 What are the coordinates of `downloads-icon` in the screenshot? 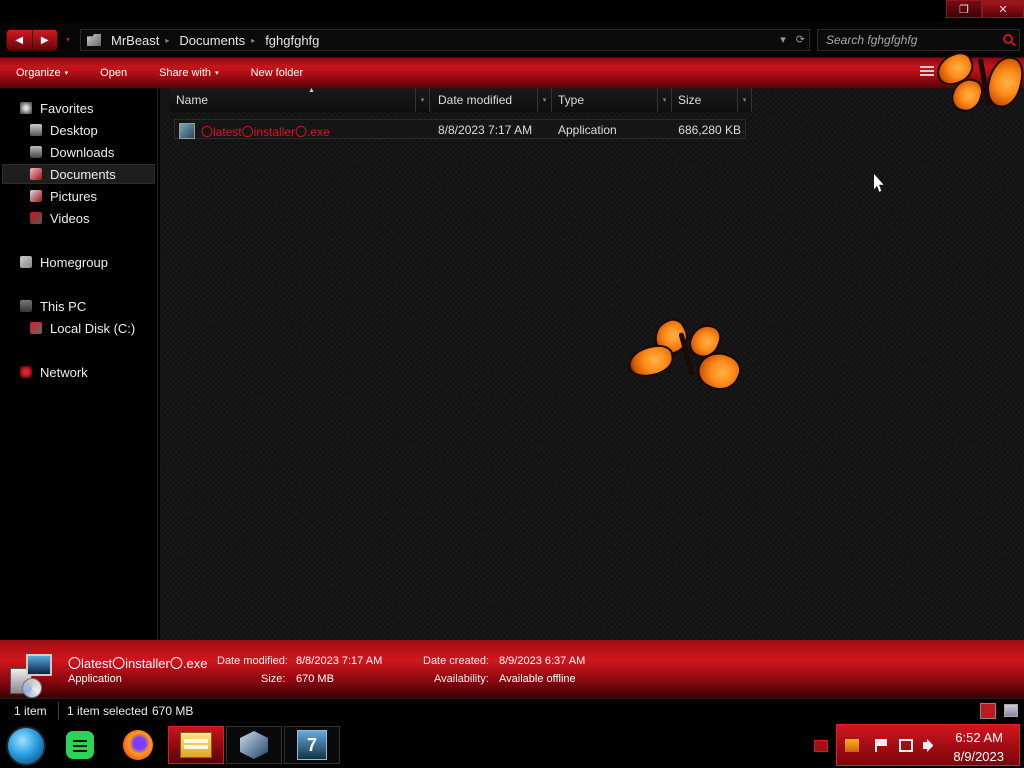 It's located at (36, 152).